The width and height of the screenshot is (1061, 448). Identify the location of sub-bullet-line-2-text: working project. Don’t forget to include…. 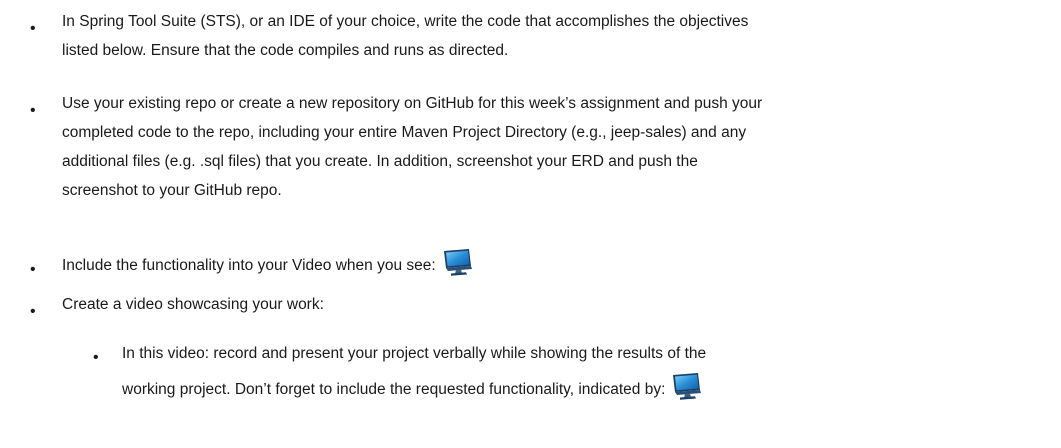
(394, 389).